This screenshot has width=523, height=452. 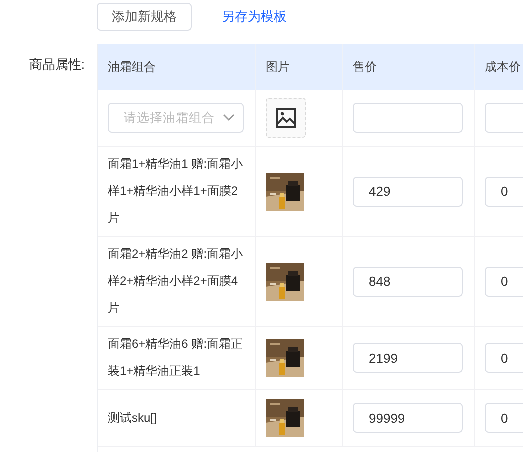 What do you see at coordinates (177, 67) in the screenshot?
I see `column-header: 油霜组合` at bounding box center [177, 67].